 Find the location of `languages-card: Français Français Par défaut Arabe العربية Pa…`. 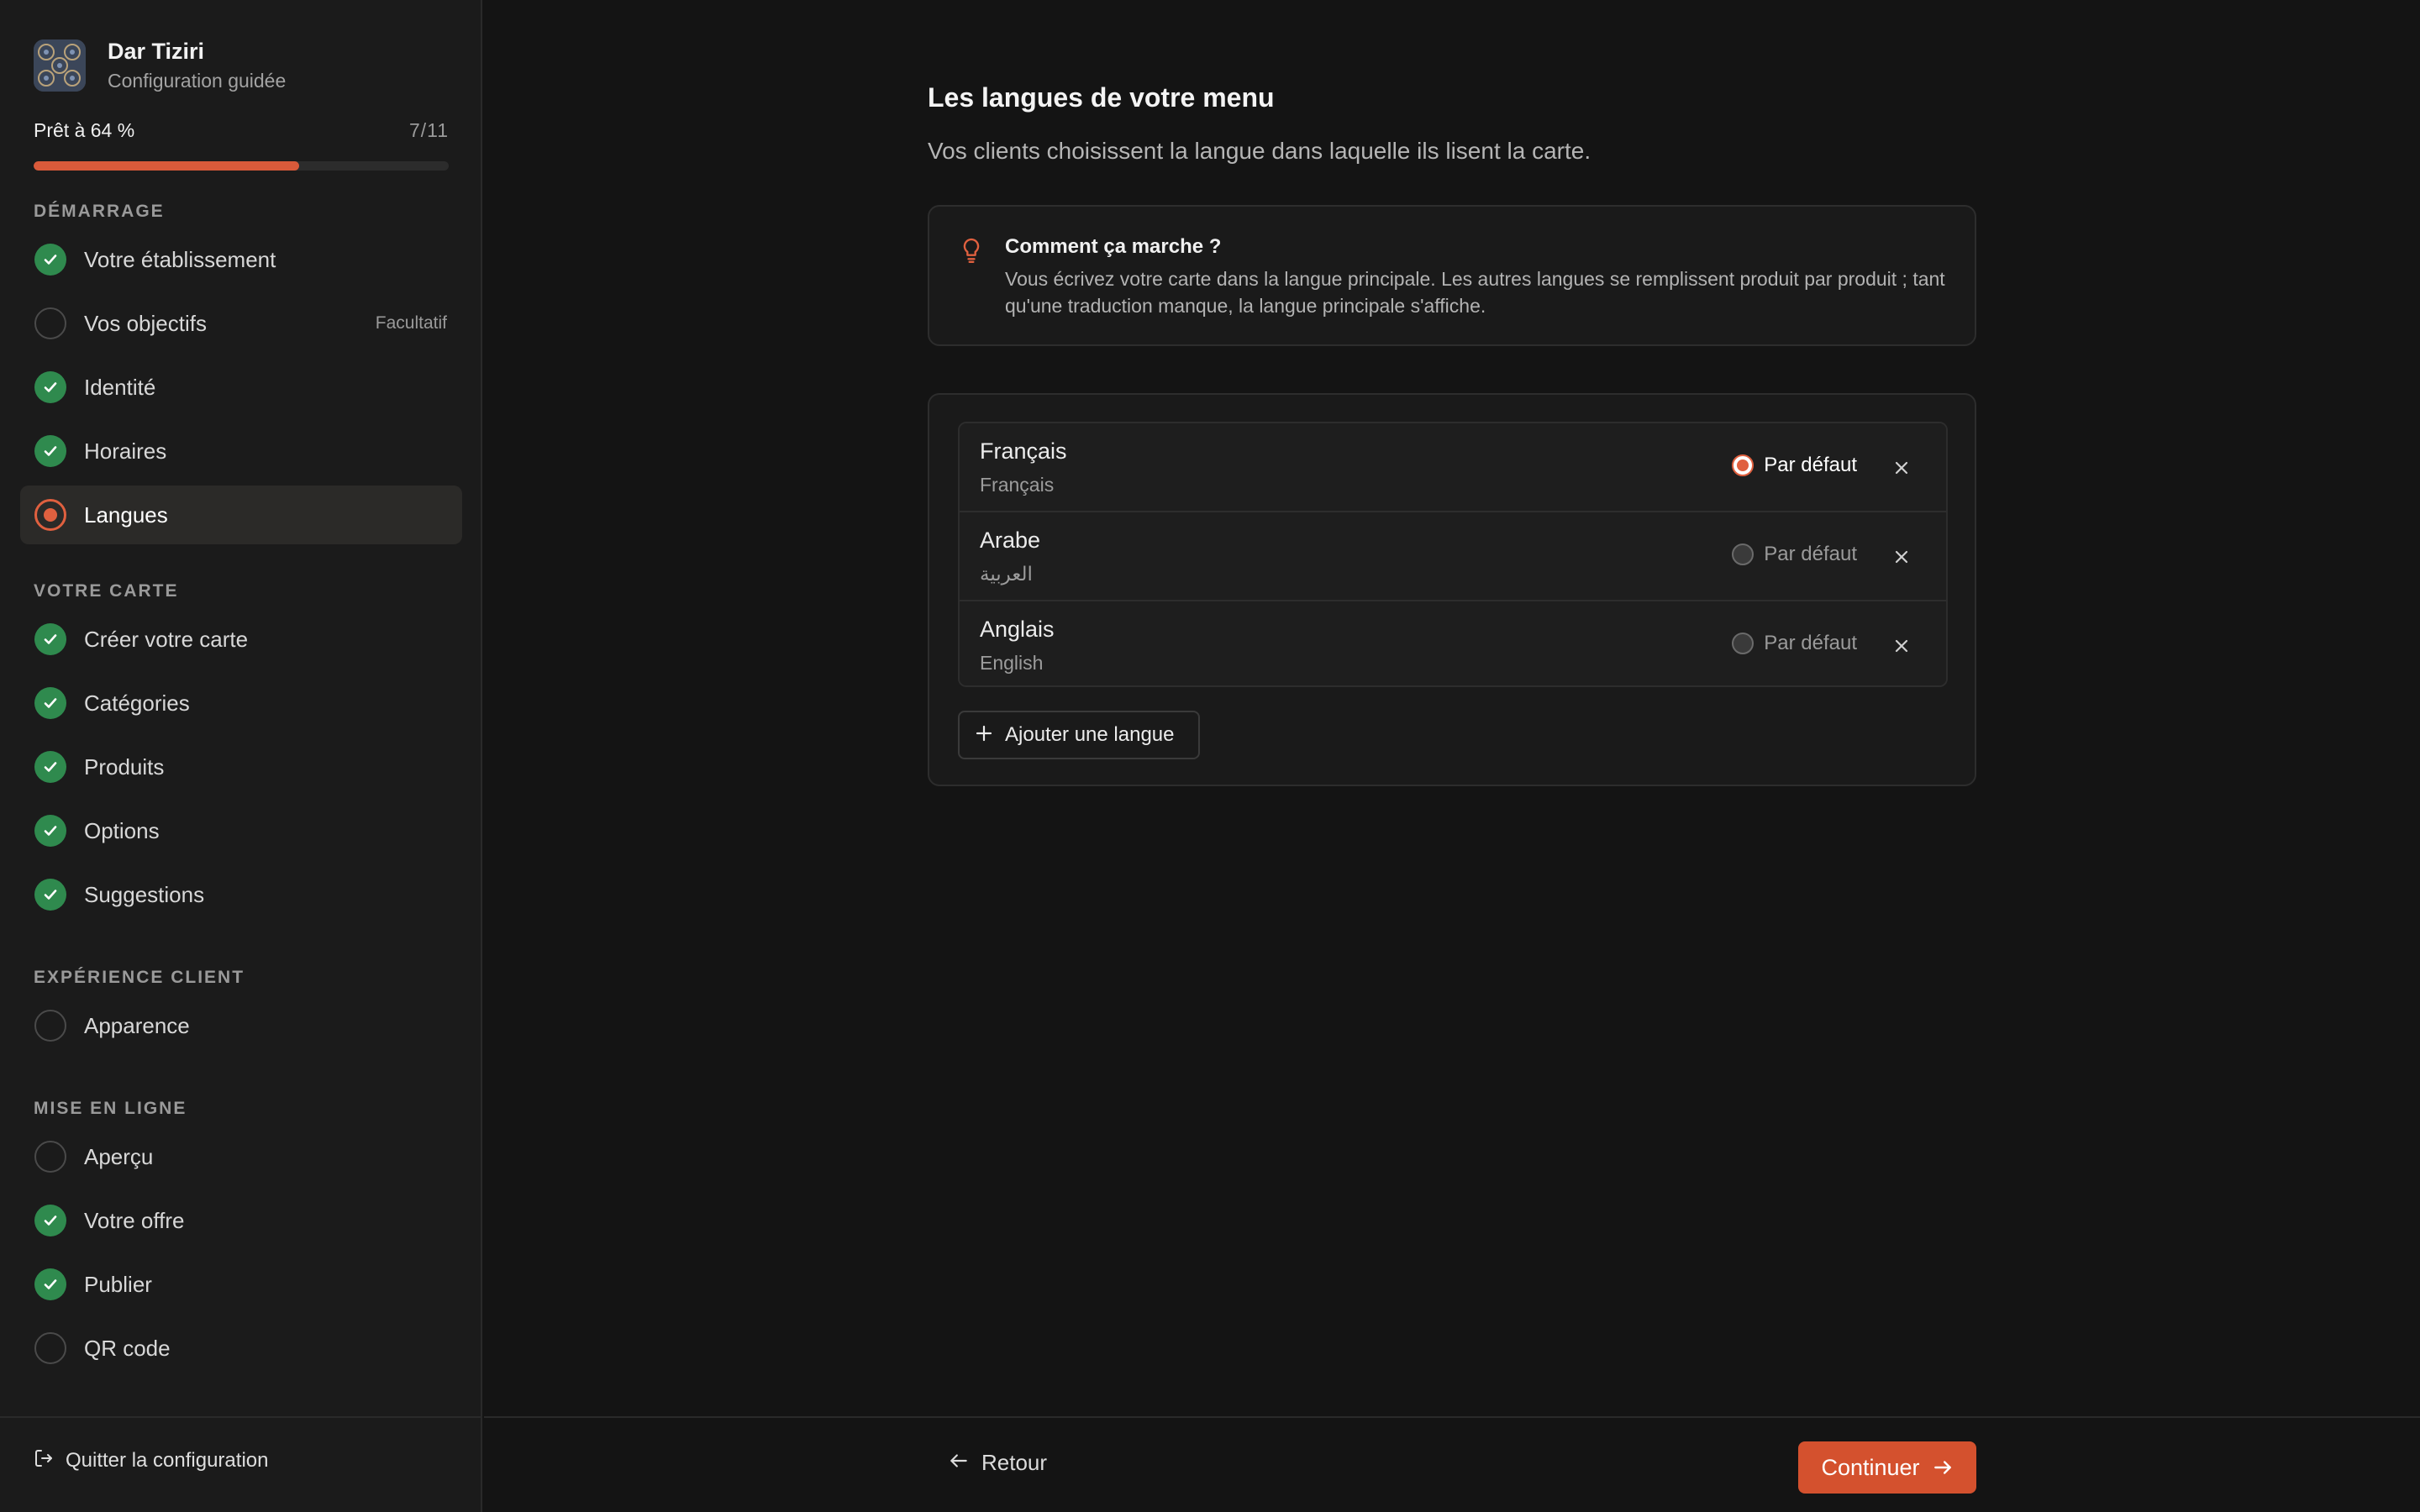

languages-card: Français Français Par défaut Arabe العربية Pa… is located at coordinates (1452, 589).